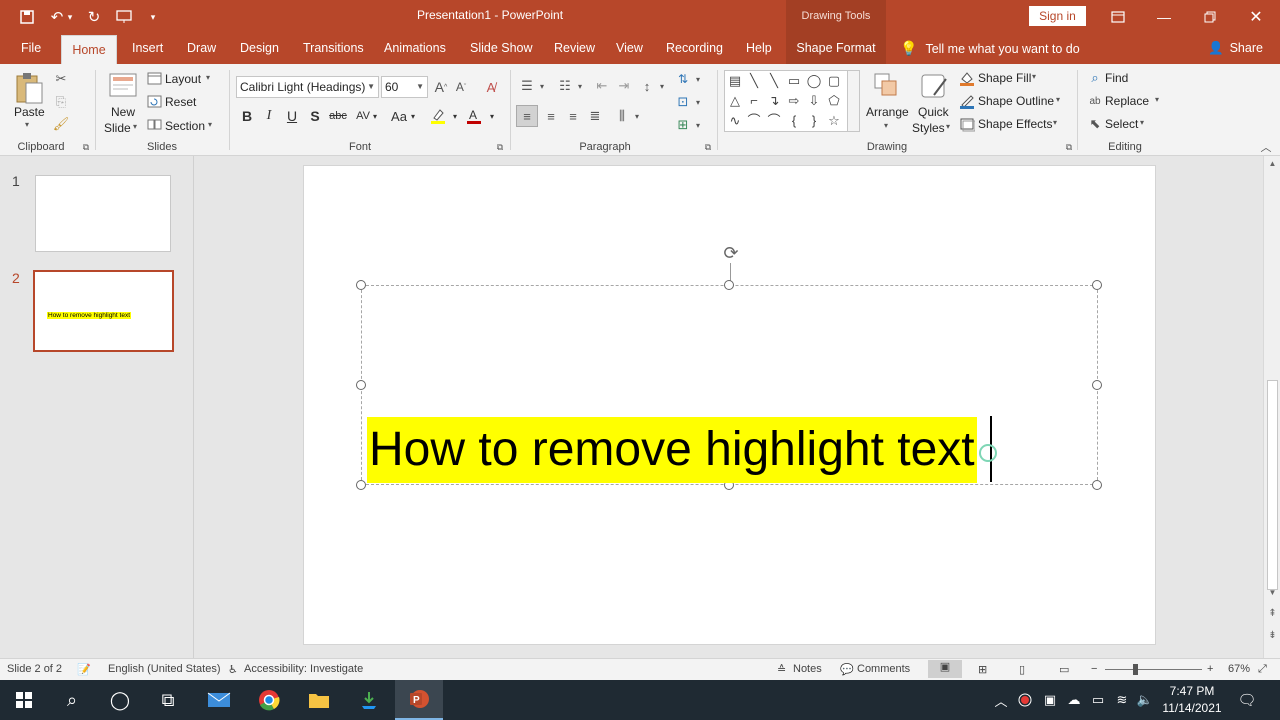 The height and width of the screenshot is (720, 1280). I want to click on left-brace-shape-icon: {, so click(794, 121).